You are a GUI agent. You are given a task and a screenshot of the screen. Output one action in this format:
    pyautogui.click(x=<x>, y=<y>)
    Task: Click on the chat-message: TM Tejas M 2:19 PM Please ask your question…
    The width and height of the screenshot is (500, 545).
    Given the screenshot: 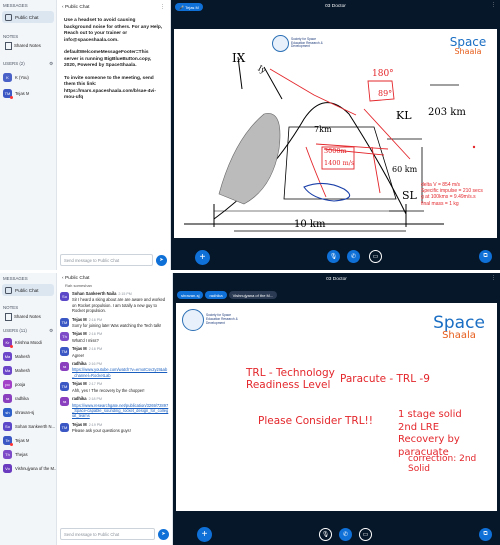 What is the action you would take?
    pyautogui.click(x=114, y=428)
    